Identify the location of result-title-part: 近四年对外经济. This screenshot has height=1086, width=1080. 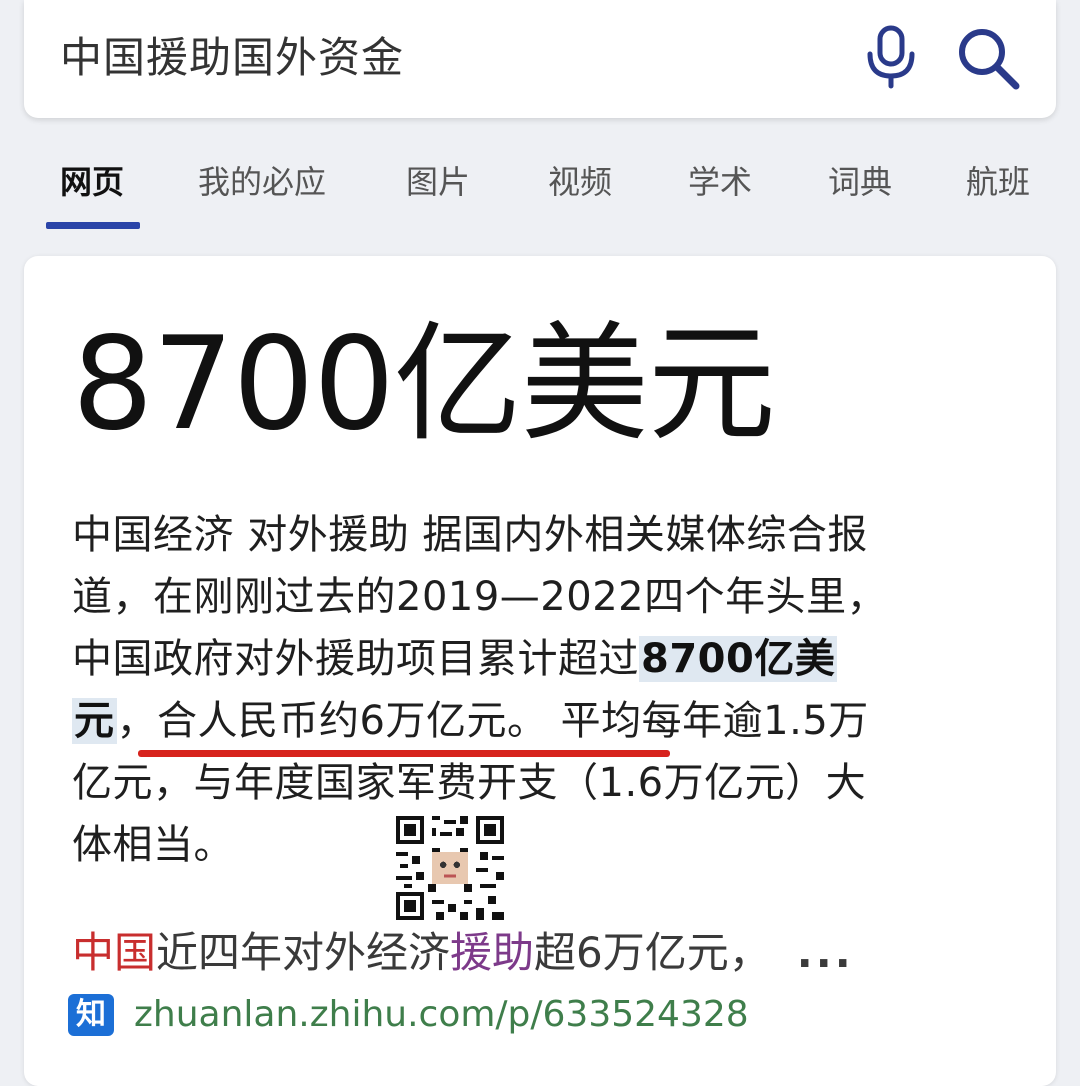
(303, 952).